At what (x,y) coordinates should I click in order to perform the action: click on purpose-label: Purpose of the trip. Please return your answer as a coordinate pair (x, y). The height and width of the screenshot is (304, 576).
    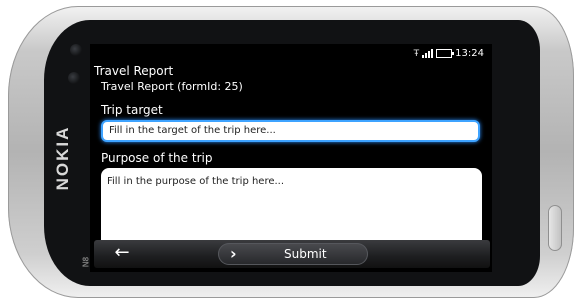
    Looking at the image, I should click on (157, 158).